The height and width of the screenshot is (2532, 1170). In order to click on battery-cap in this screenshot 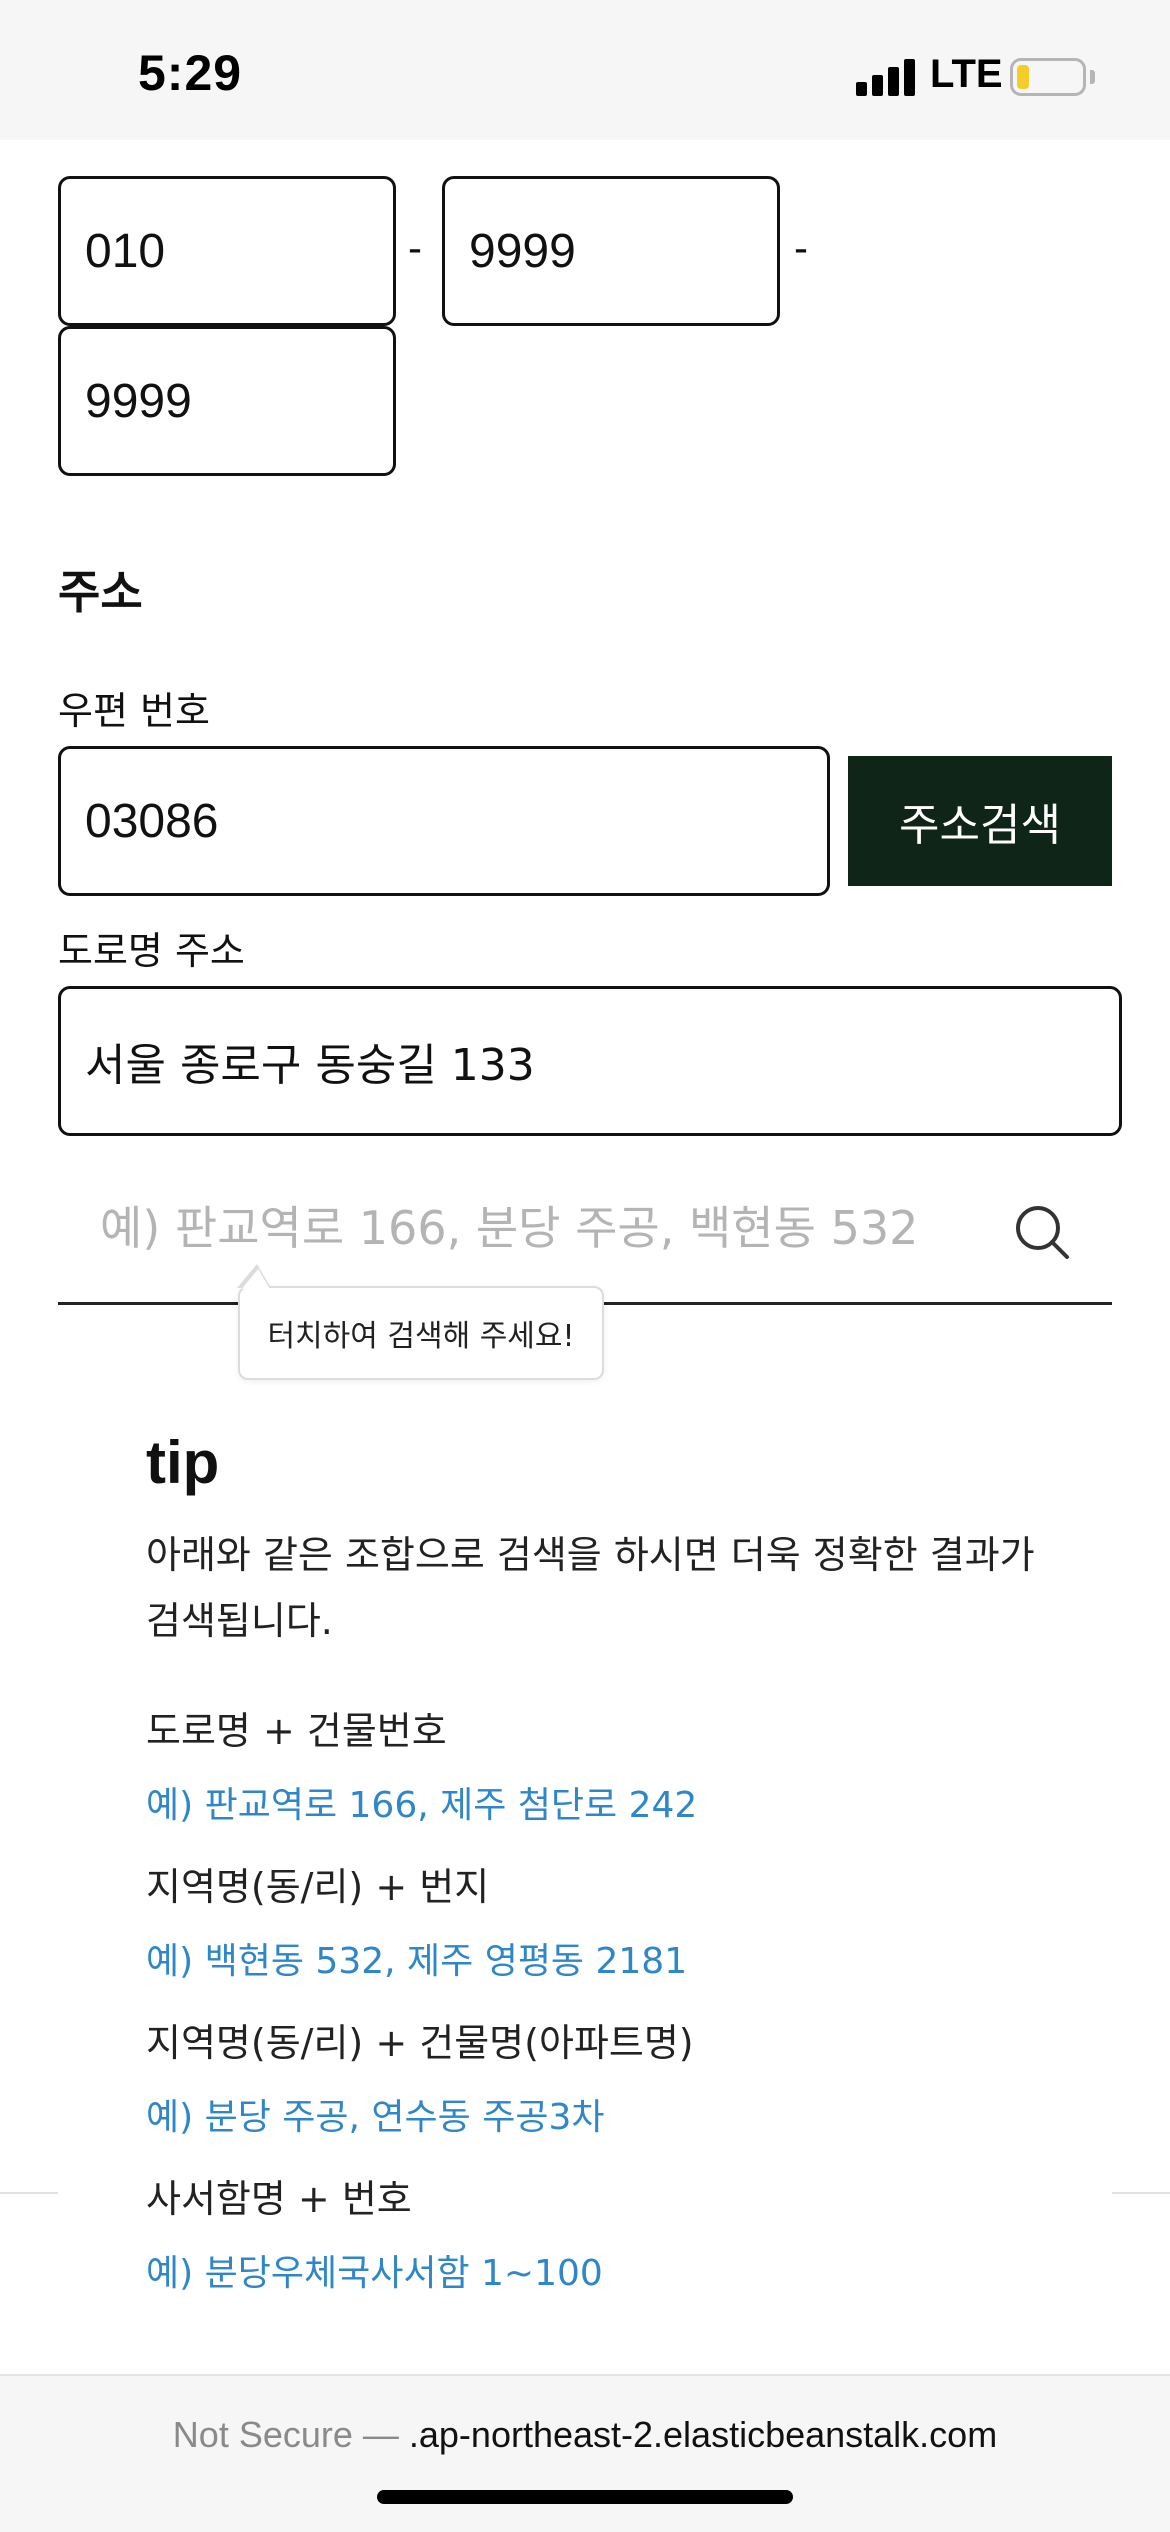, I will do `click(1092, 77)`.